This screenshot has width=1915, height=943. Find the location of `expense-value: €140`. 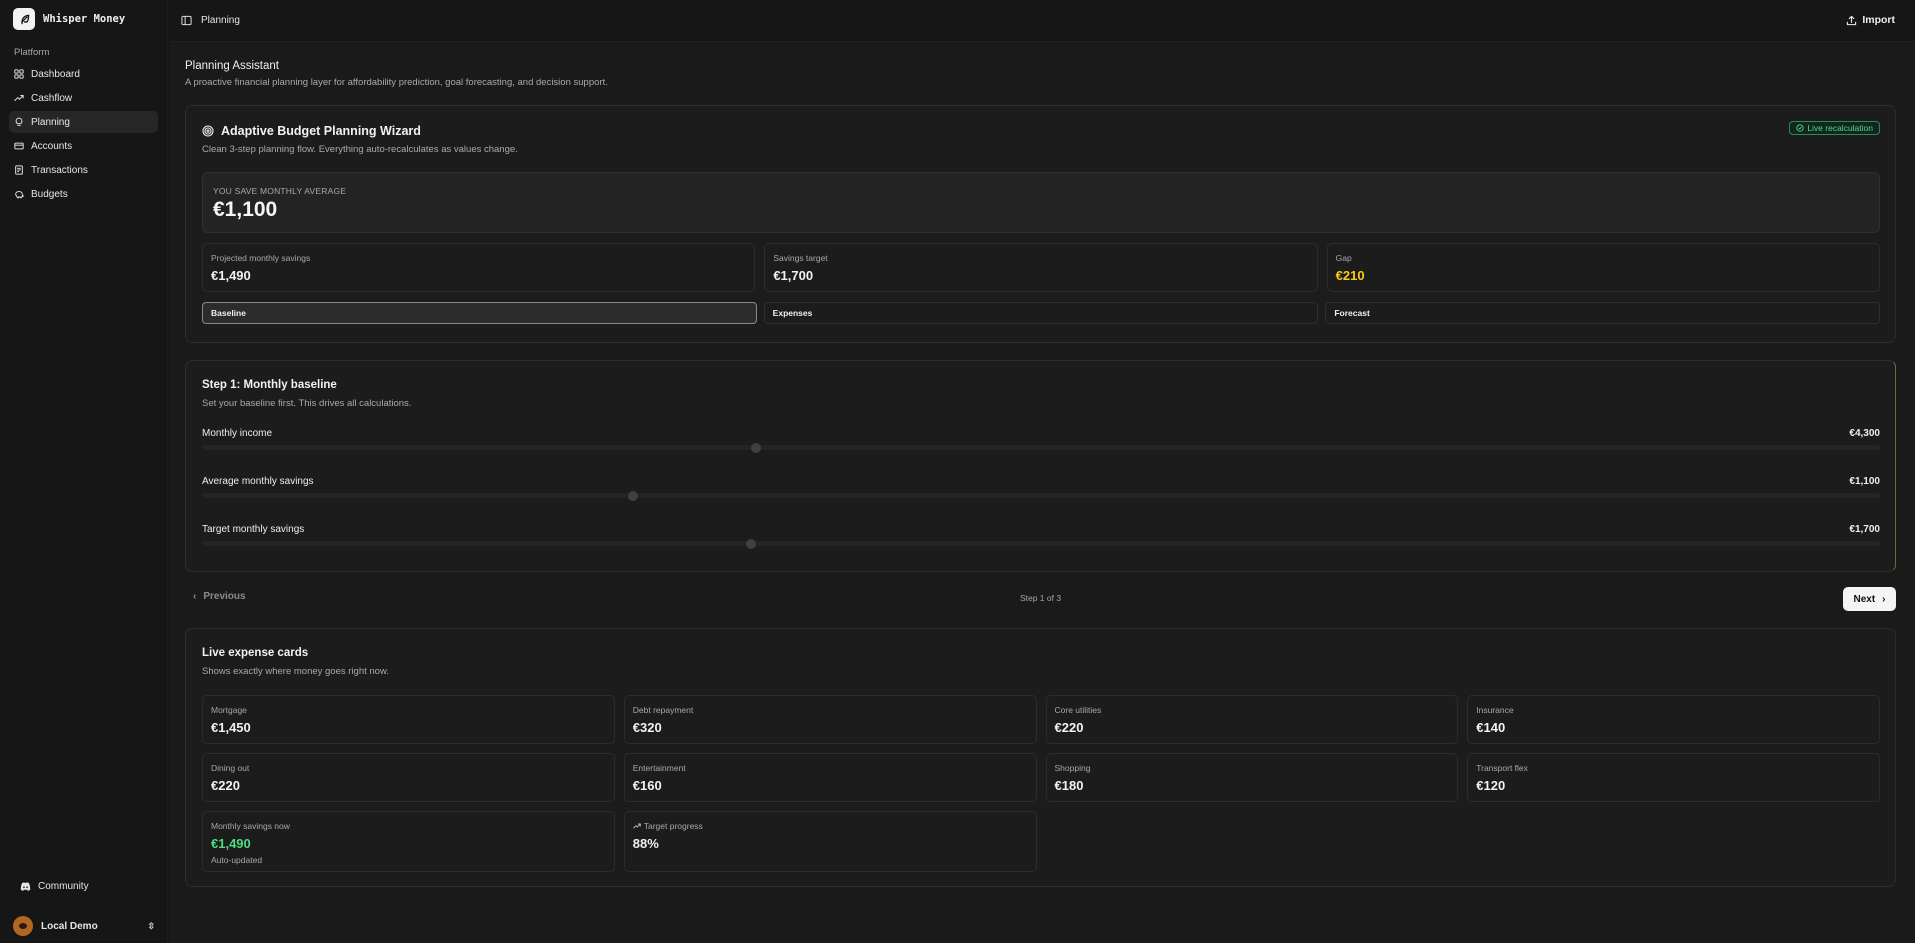

expense-value: €140 is located at coordinates (1491, 727).